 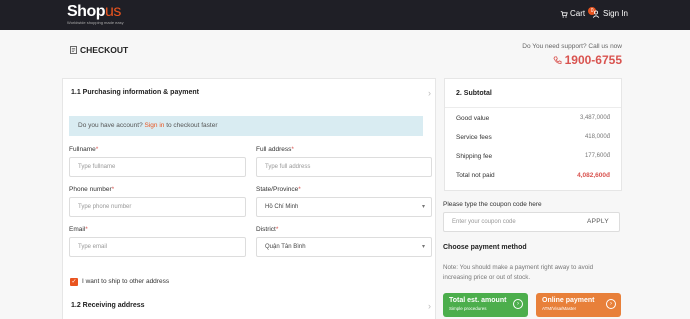 What do you see at coordinates (282, 207) in the screenshot?
I see `state-value: Hồ Chí Minh` at bounding box center [282, 207].